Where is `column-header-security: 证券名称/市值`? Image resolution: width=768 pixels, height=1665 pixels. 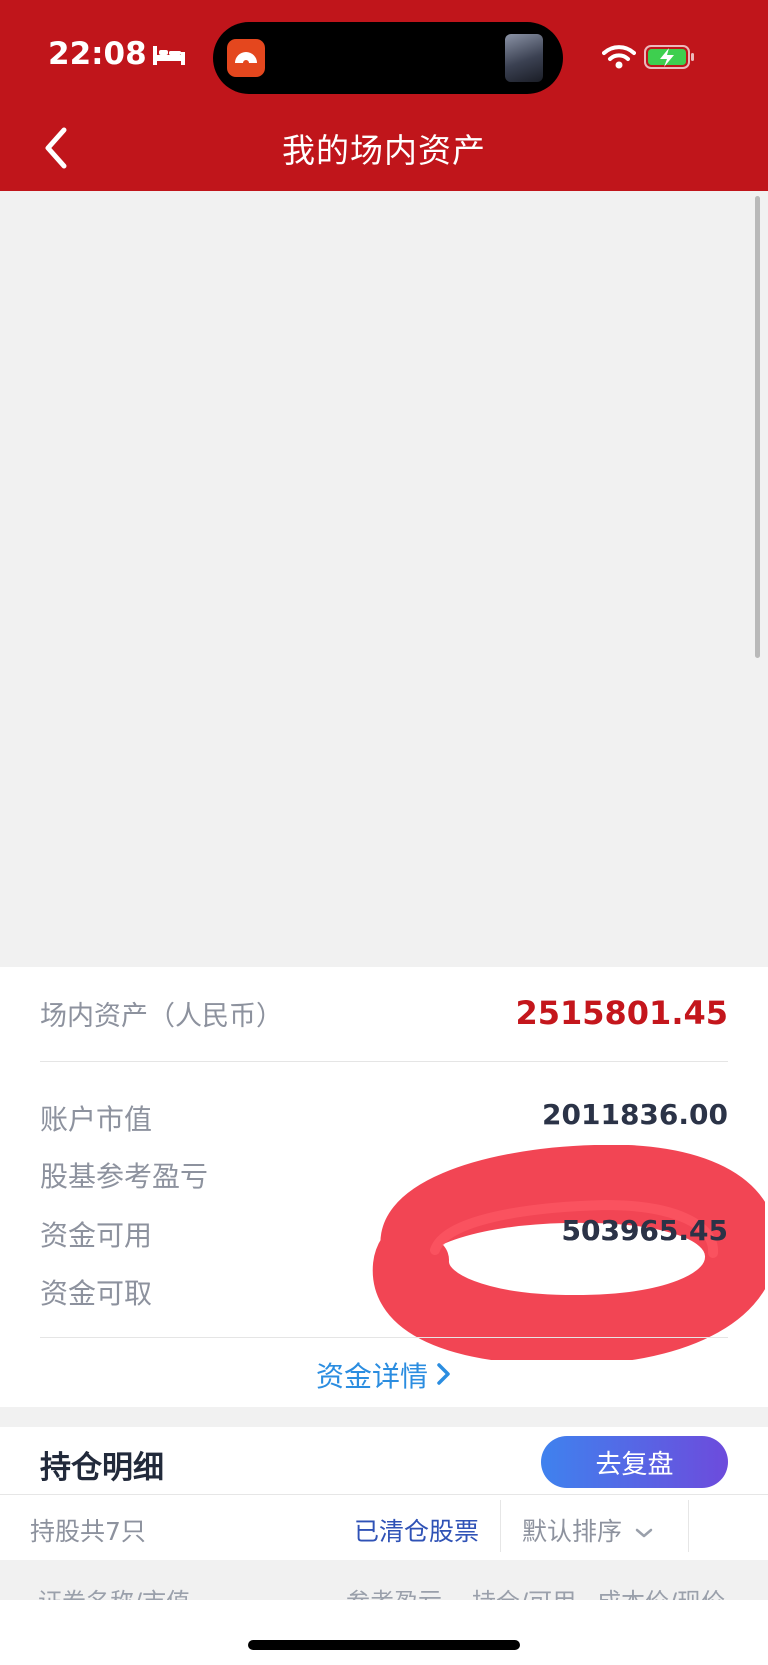 column-header-security: 证券名称/市值 is located at coordinates (114, 1591).